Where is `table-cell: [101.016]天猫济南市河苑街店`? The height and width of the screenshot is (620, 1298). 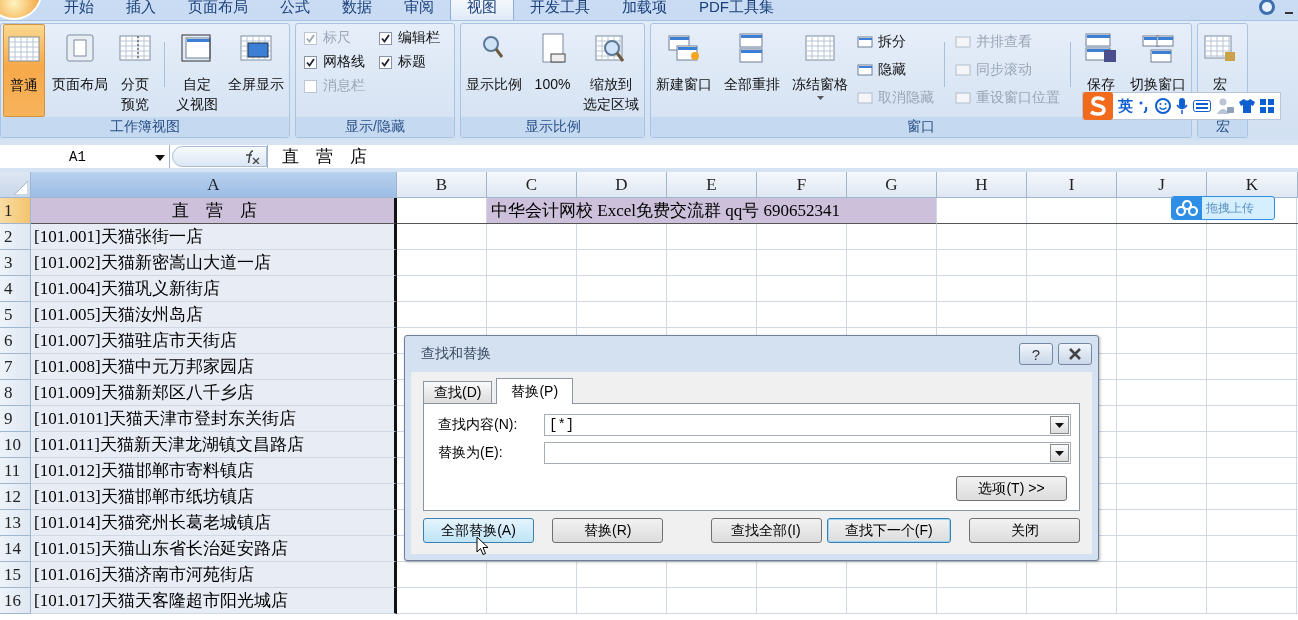 table-cell: [101.016]天猫济南市河苑街店 is located at coordinates (214, 575).